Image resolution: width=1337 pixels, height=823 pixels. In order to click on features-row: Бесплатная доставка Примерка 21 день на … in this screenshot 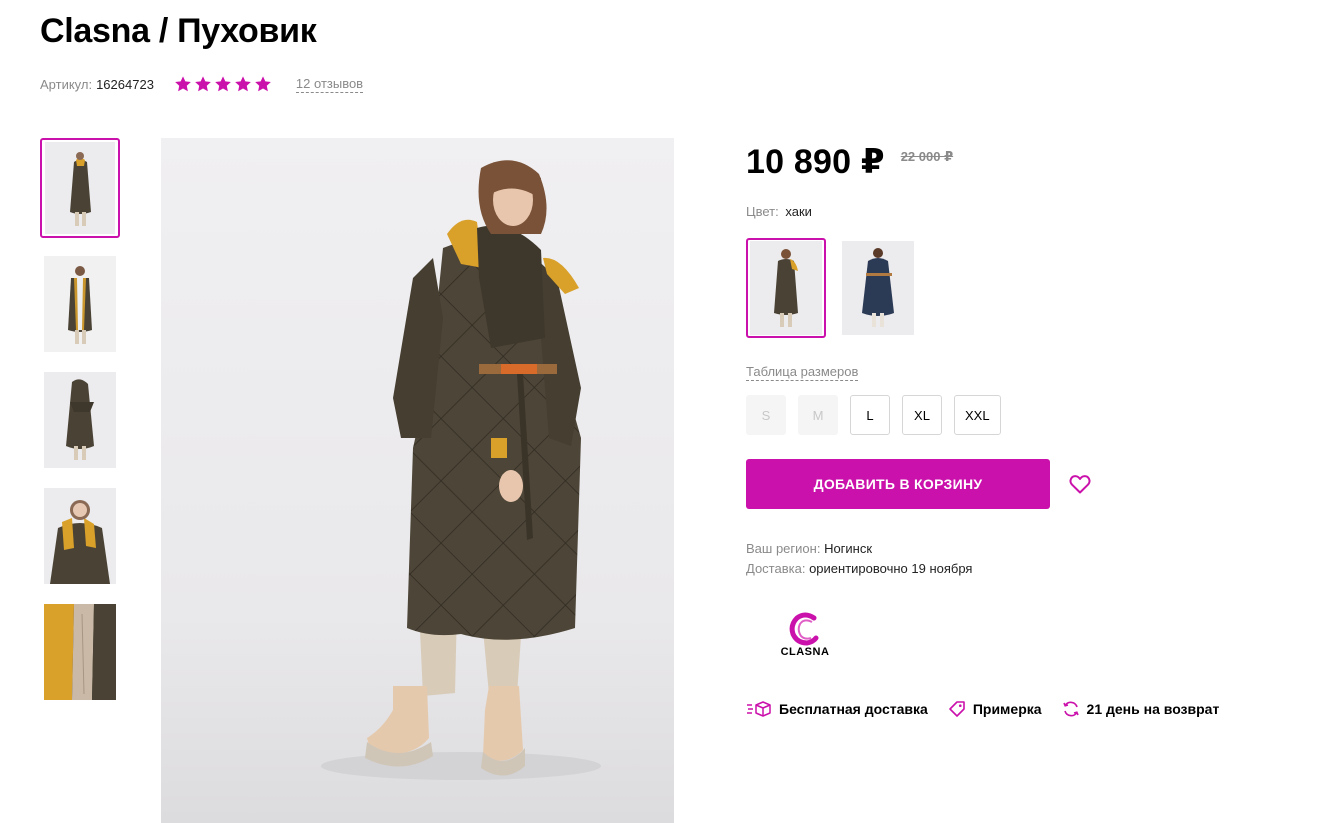, I will do `click(992, 709)`.